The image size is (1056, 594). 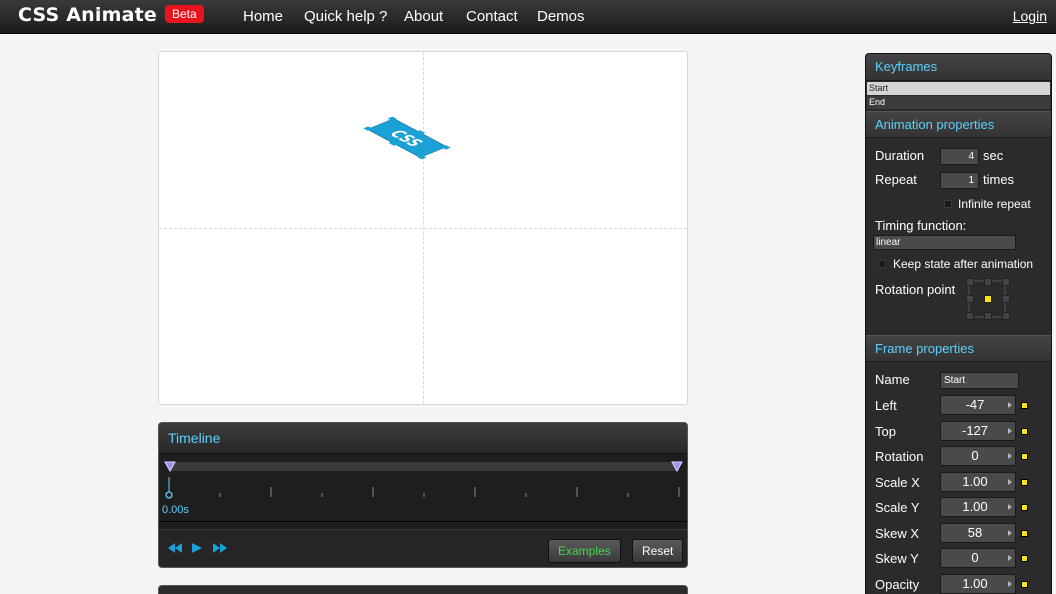 What do you see at coordinates (885, 431) in the screenshot?
I see `top-label: Top` at bounding box center [885, 431].